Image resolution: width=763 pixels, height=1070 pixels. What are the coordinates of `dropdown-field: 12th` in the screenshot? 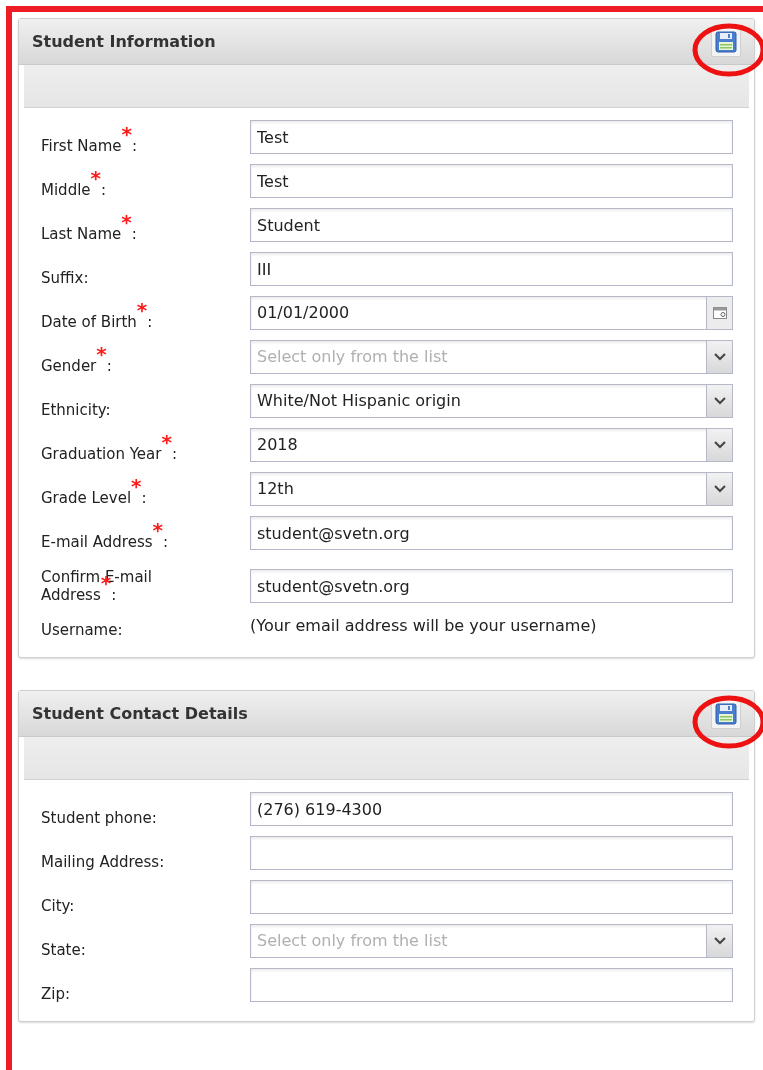 It's located at (491, 489).